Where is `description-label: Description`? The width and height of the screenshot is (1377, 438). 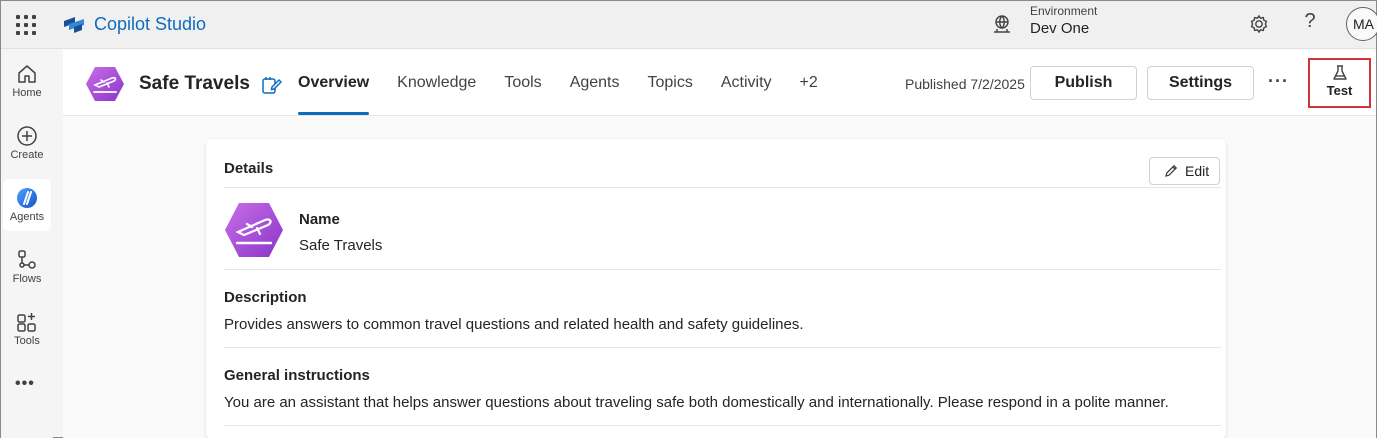 description-label: Description is located at coordinates (265, 297).